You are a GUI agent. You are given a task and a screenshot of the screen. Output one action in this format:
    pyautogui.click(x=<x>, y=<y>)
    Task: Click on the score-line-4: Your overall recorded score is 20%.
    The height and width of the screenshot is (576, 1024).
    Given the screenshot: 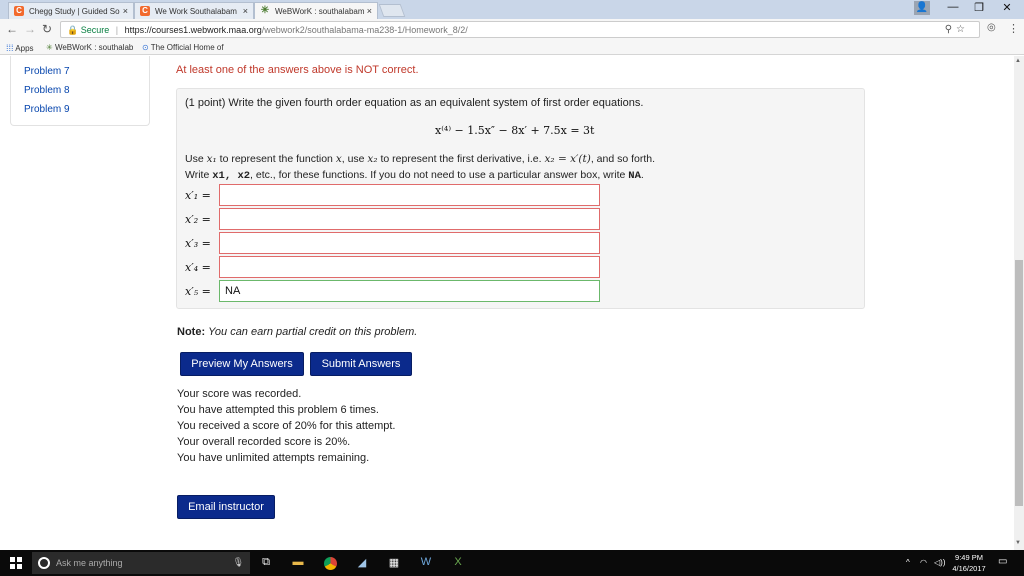 What is the action you would take?
    pyautogui.click(x=264, y=442)
    